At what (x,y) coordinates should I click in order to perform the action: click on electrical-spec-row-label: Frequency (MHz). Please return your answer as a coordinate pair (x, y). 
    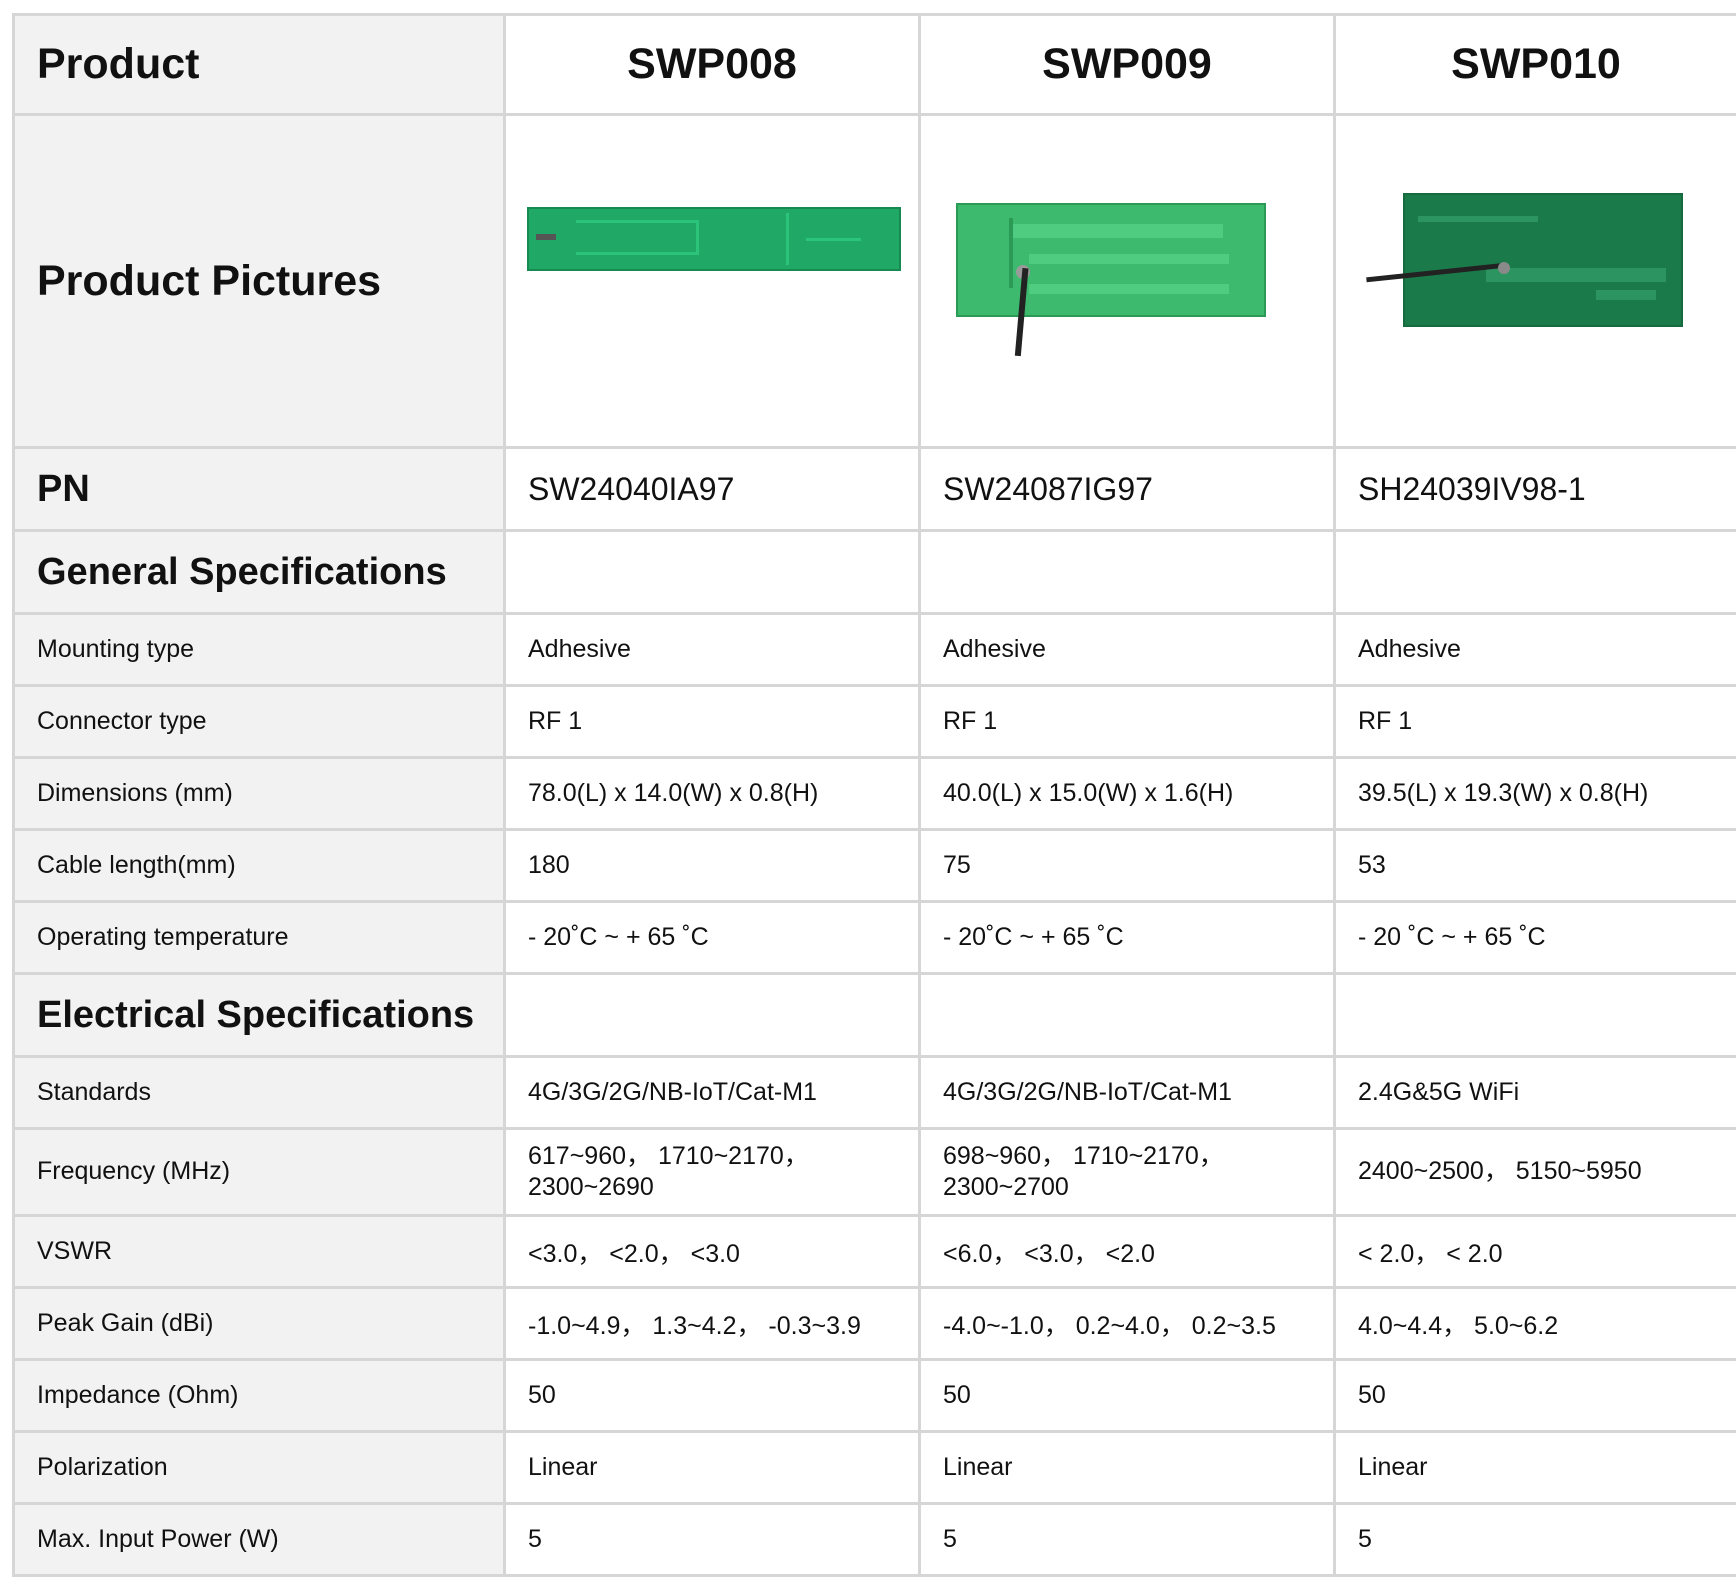
    Looking at the image, I should click on (259, 1172).